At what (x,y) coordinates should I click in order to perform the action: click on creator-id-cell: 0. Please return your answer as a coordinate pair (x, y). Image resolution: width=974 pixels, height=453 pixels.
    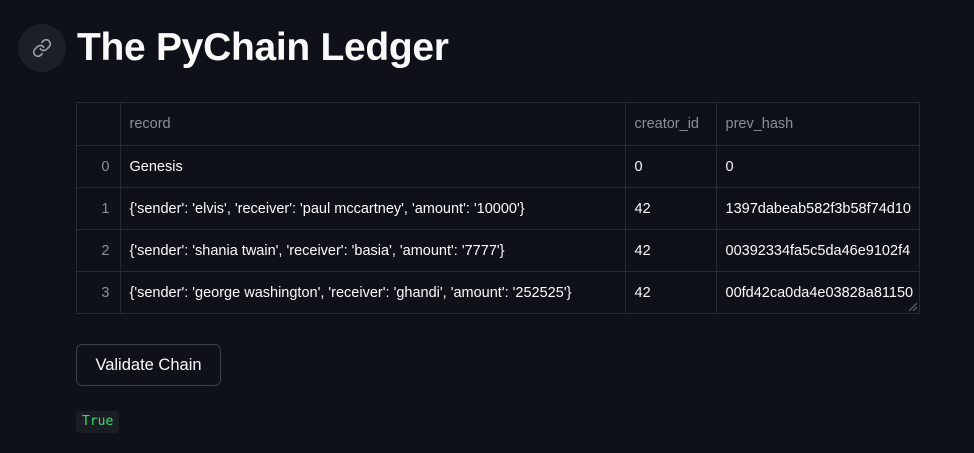
    Looking at the image, I should click on (671, 166).